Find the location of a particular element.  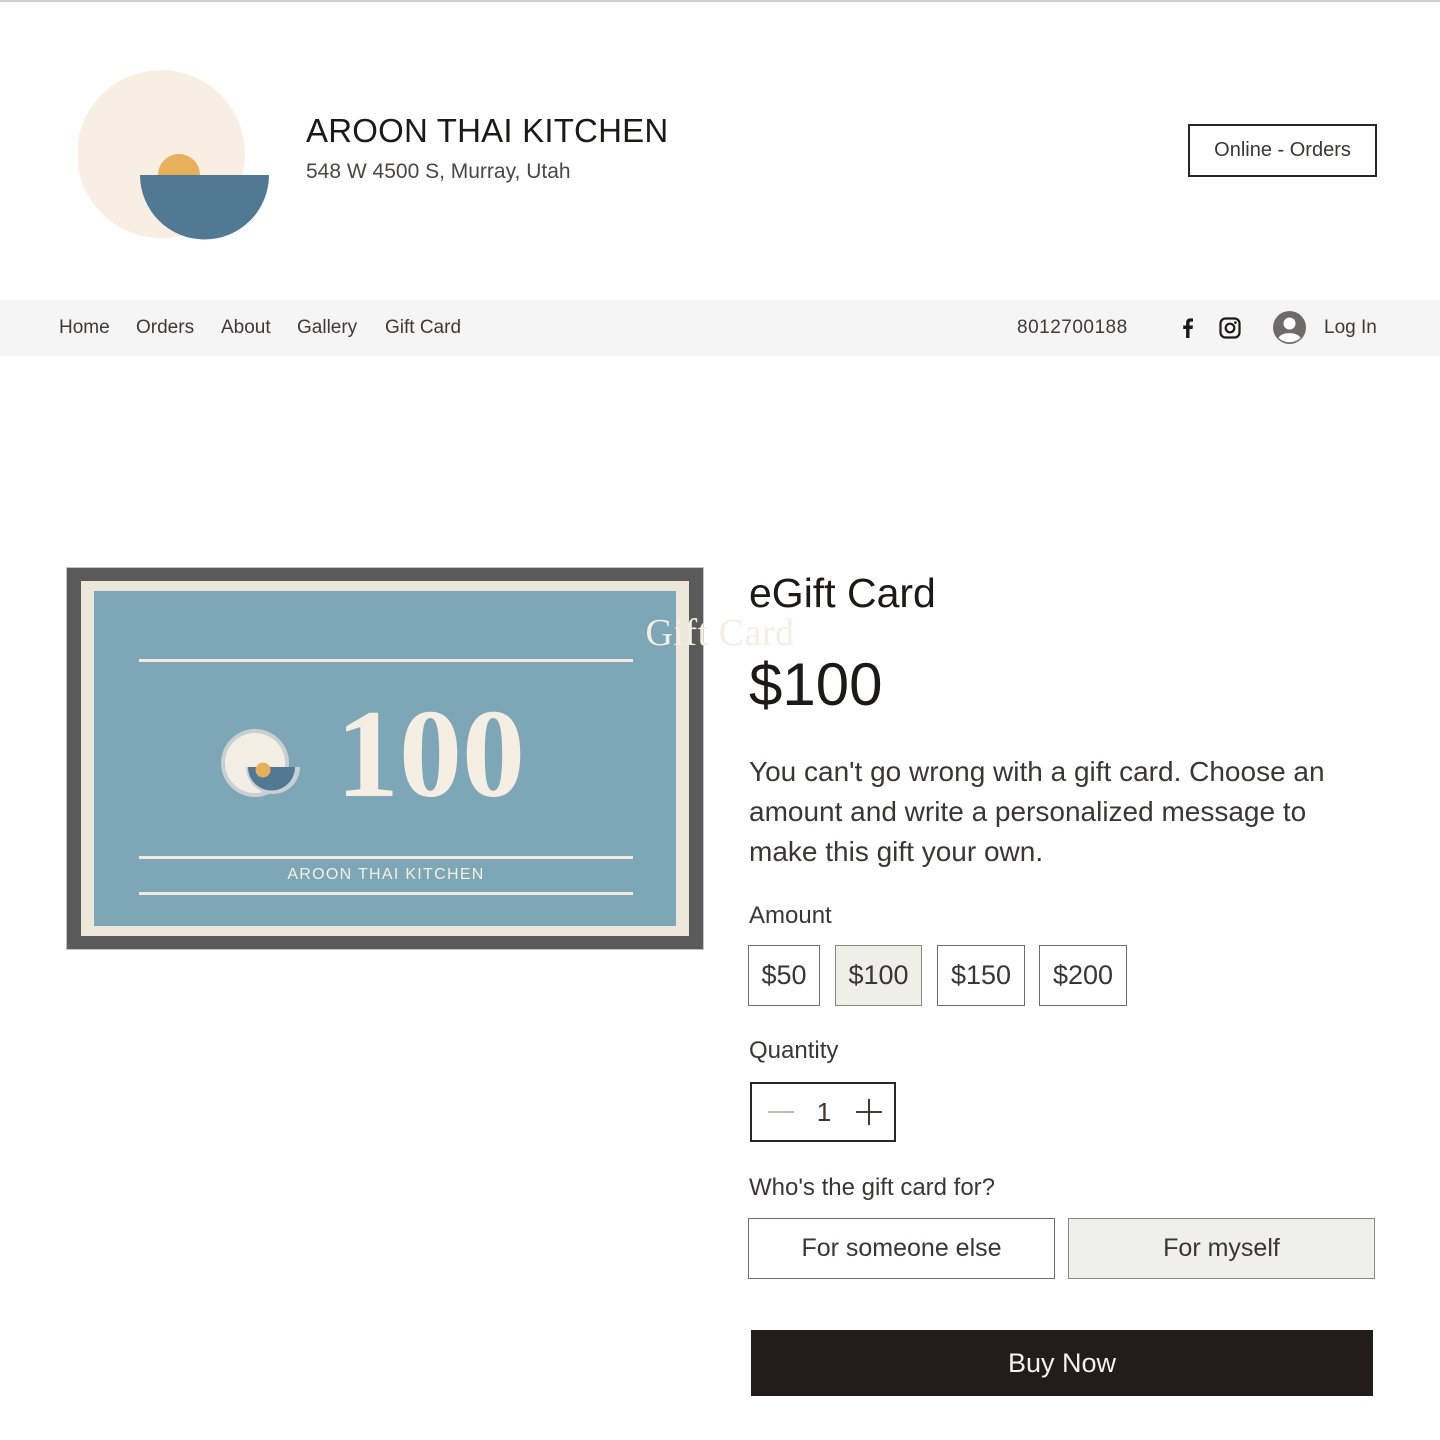

amount-option-50: $50 is located at coordinates (784, 975).